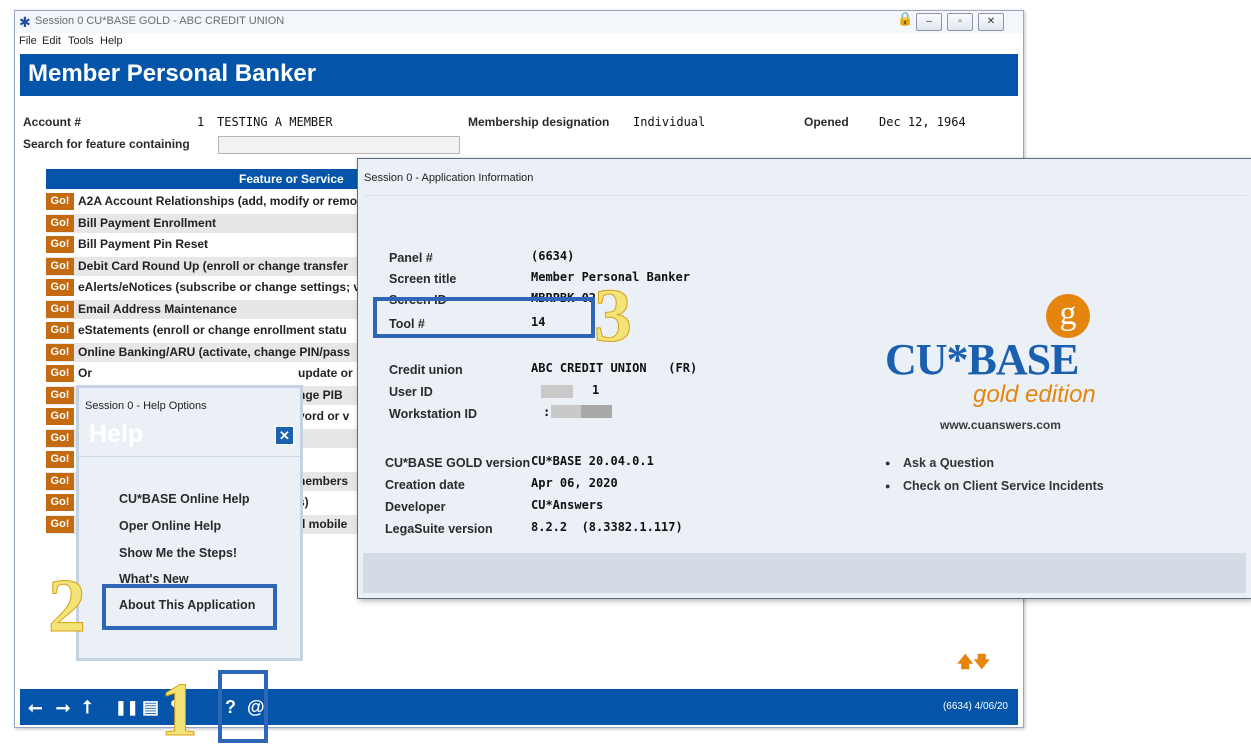 The width and height of the screenshot is (1251, 752). What do you see at coordinates (425, 485) in the screenshot?
I see `creation-date-label: Creation date` at bounding box center [425, 485].